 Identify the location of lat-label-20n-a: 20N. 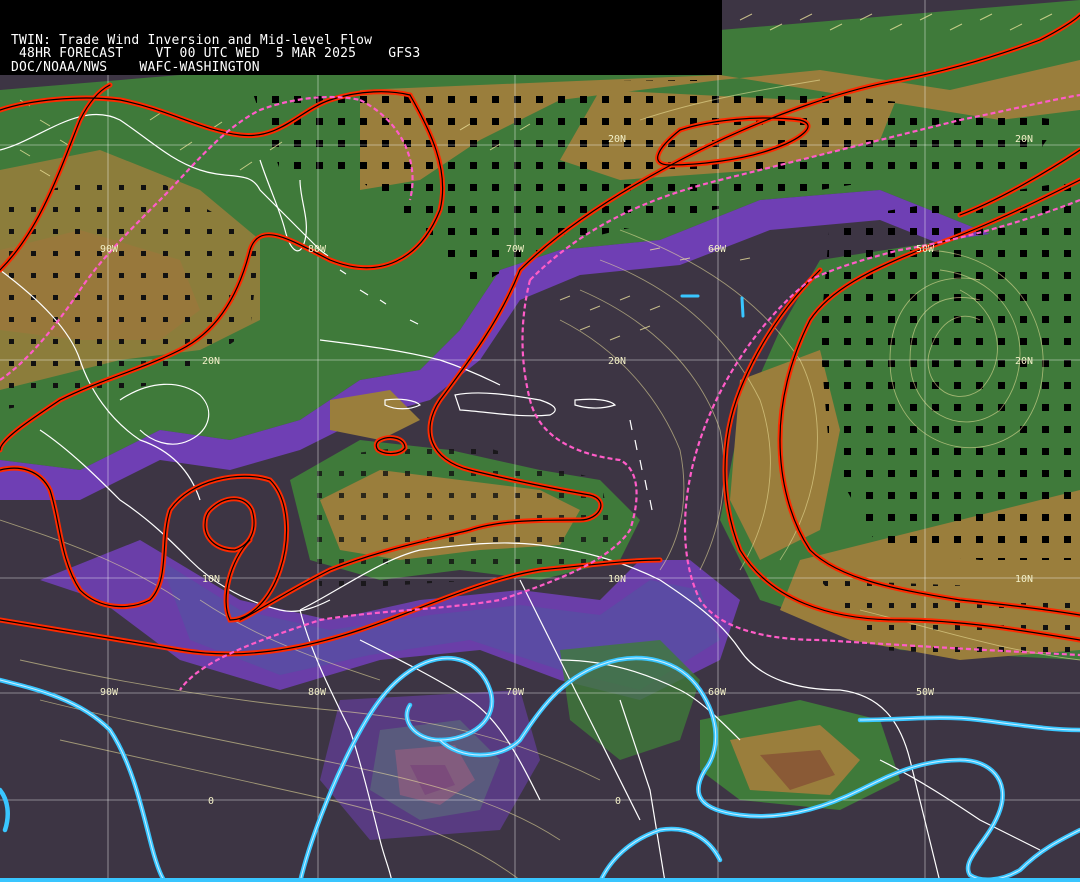
(211, 361).